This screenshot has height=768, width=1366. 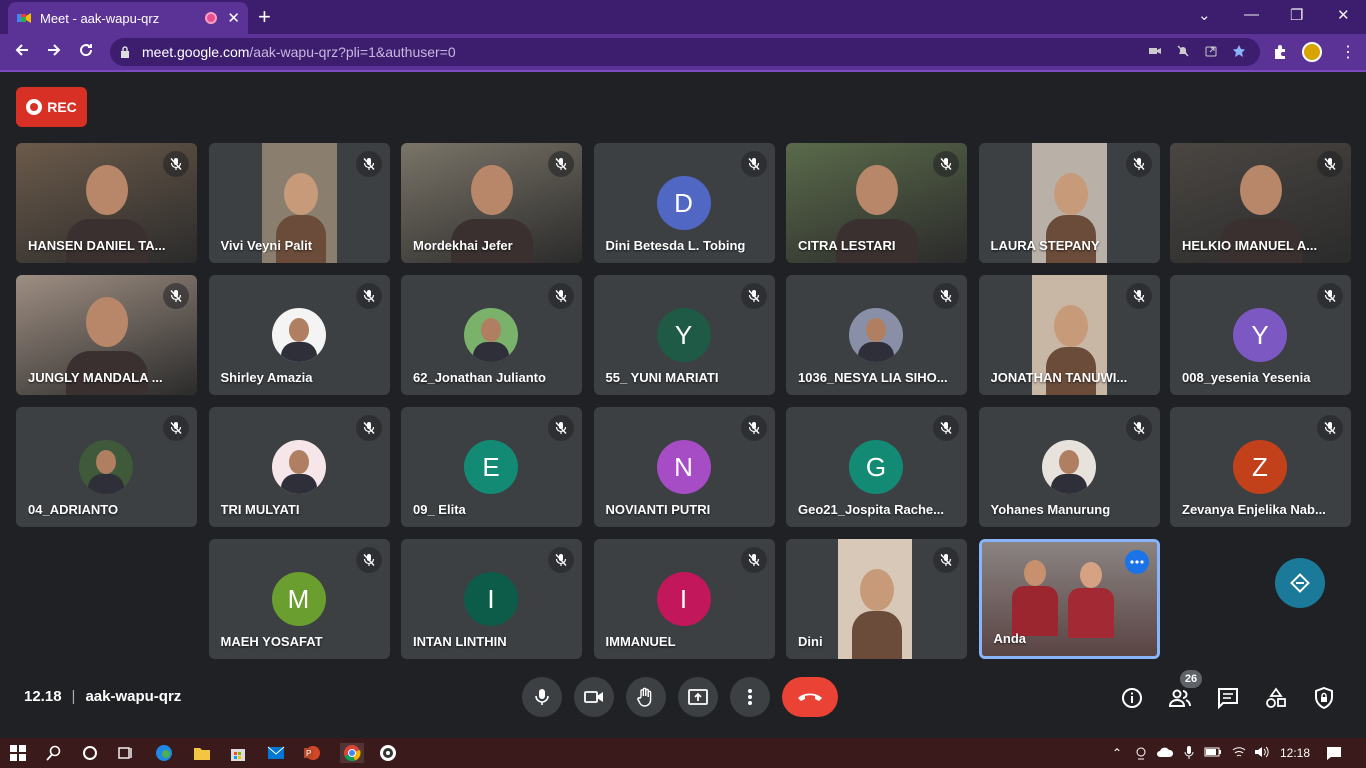 What do you see at coordinates (684, 467) in the screenshot?
I see `participant-tile: N NOVIANTI PUTRI` at bounding box center [684, 467].